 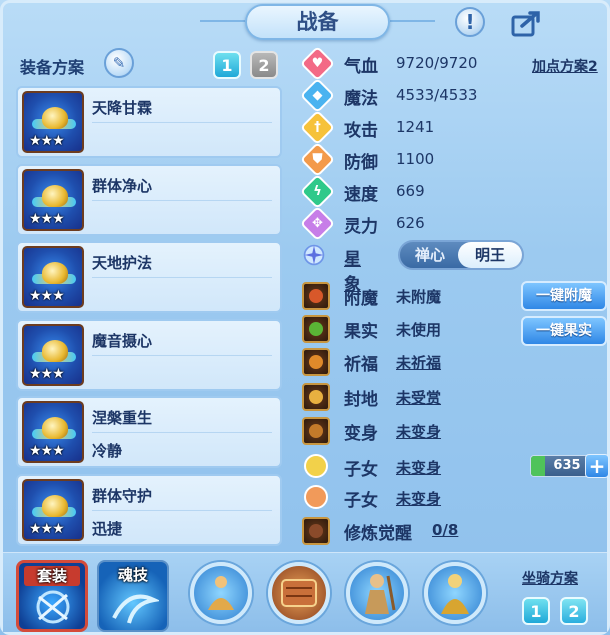 I want to click on avatar-orb-warrior, so click(x=377, y=593).